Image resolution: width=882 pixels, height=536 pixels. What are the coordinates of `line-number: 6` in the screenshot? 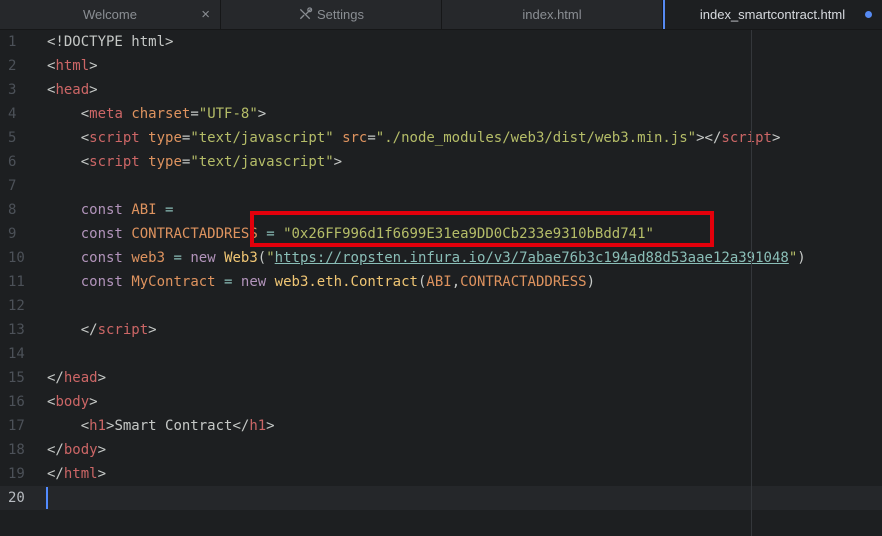 It's located at (12, 162).